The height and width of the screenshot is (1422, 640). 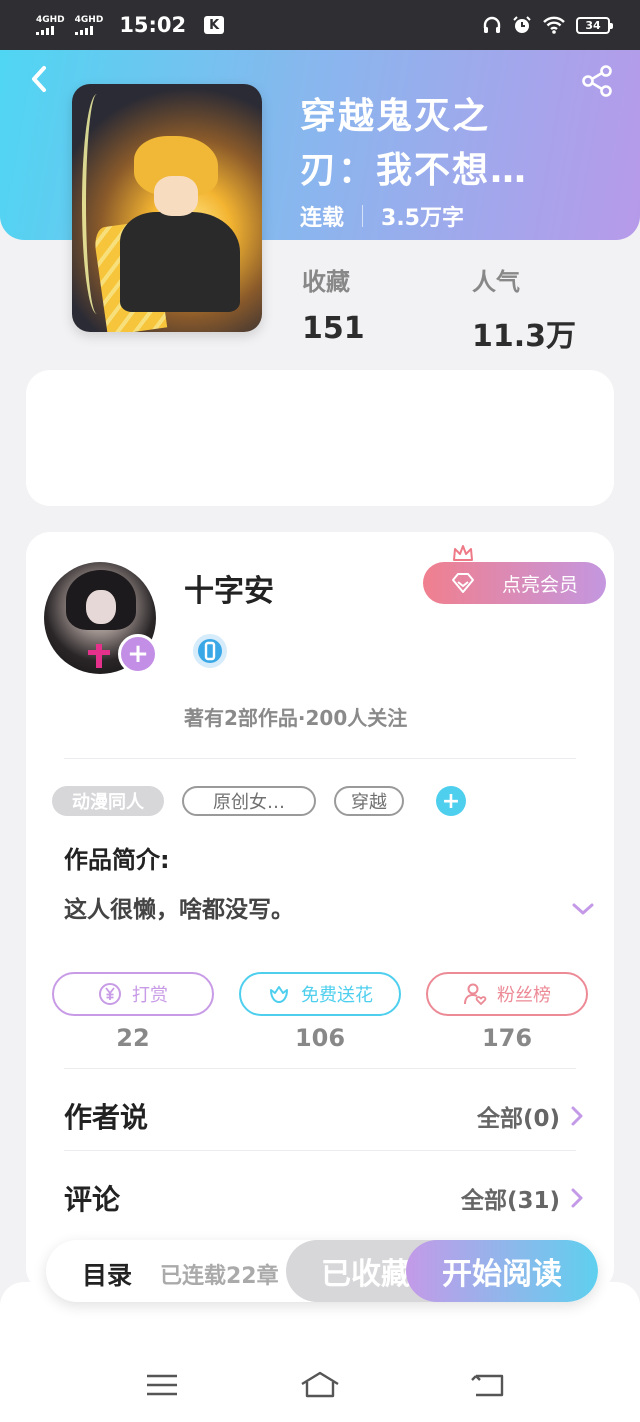 I want to click on stat-label: 人气, so click(x=496, y=282).